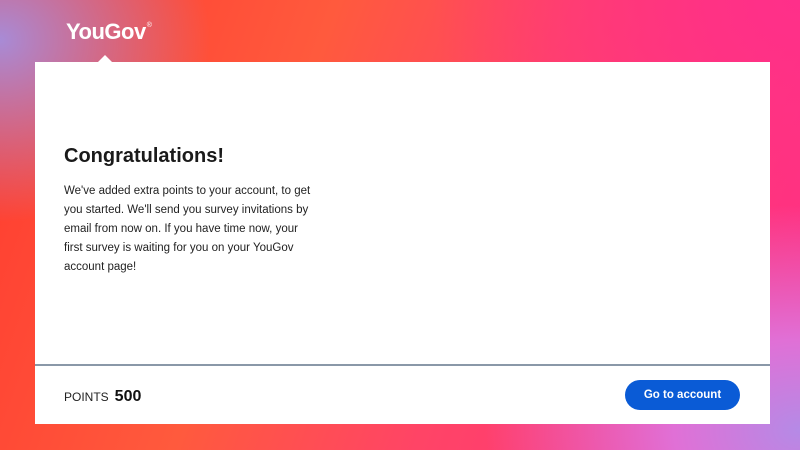  I want to click on points-value: 500, so click(128, 396).